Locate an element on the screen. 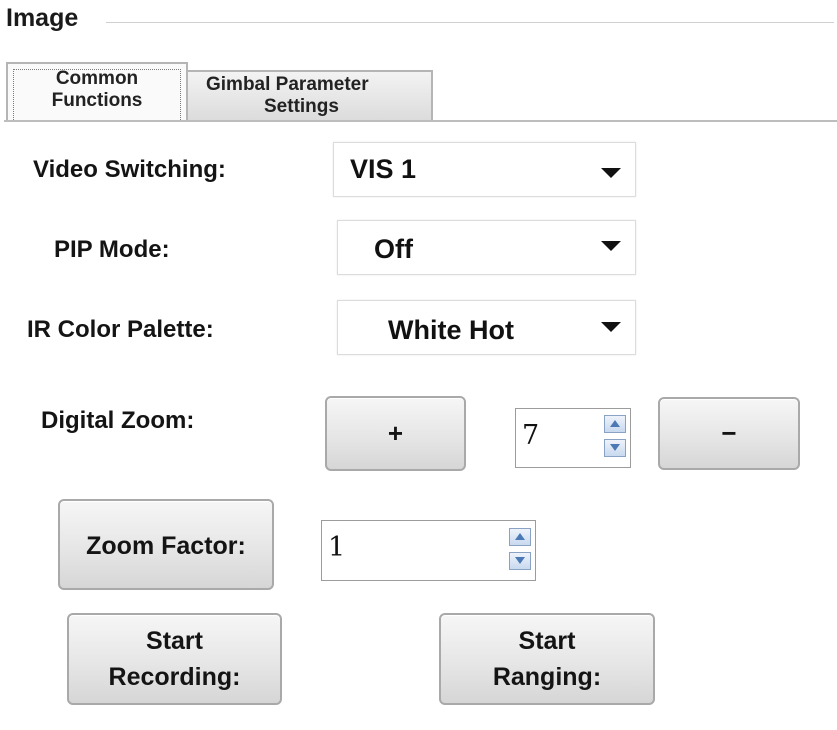 The image size is (837, 730). digital-zoom-label: Digital Zoom: is located at coordinates (118, 420).